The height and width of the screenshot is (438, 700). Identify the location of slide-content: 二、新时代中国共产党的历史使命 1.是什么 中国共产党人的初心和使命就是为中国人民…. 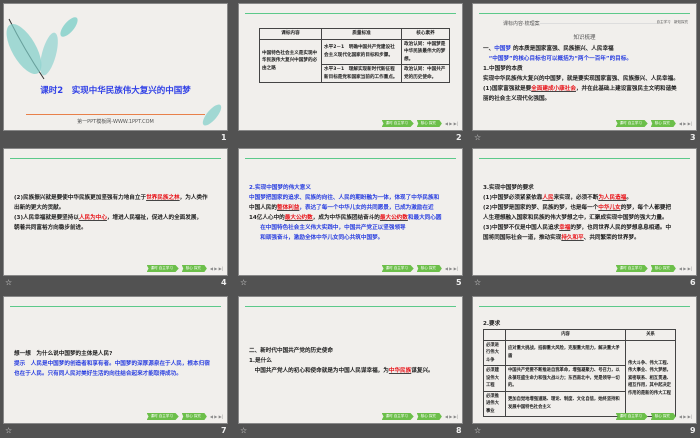
(351, 361).